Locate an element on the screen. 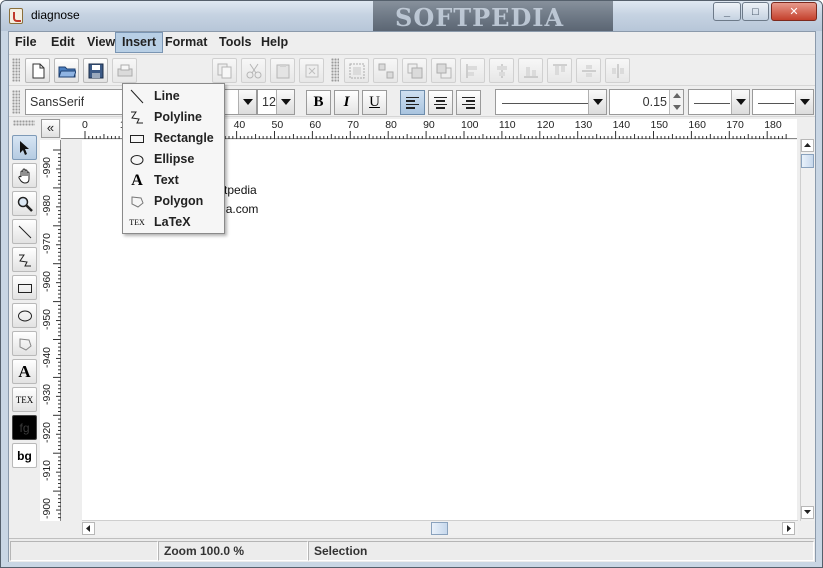 This screenshot has height=568, width=823. font-size-select: 12 is located at coordinates (276, 102).